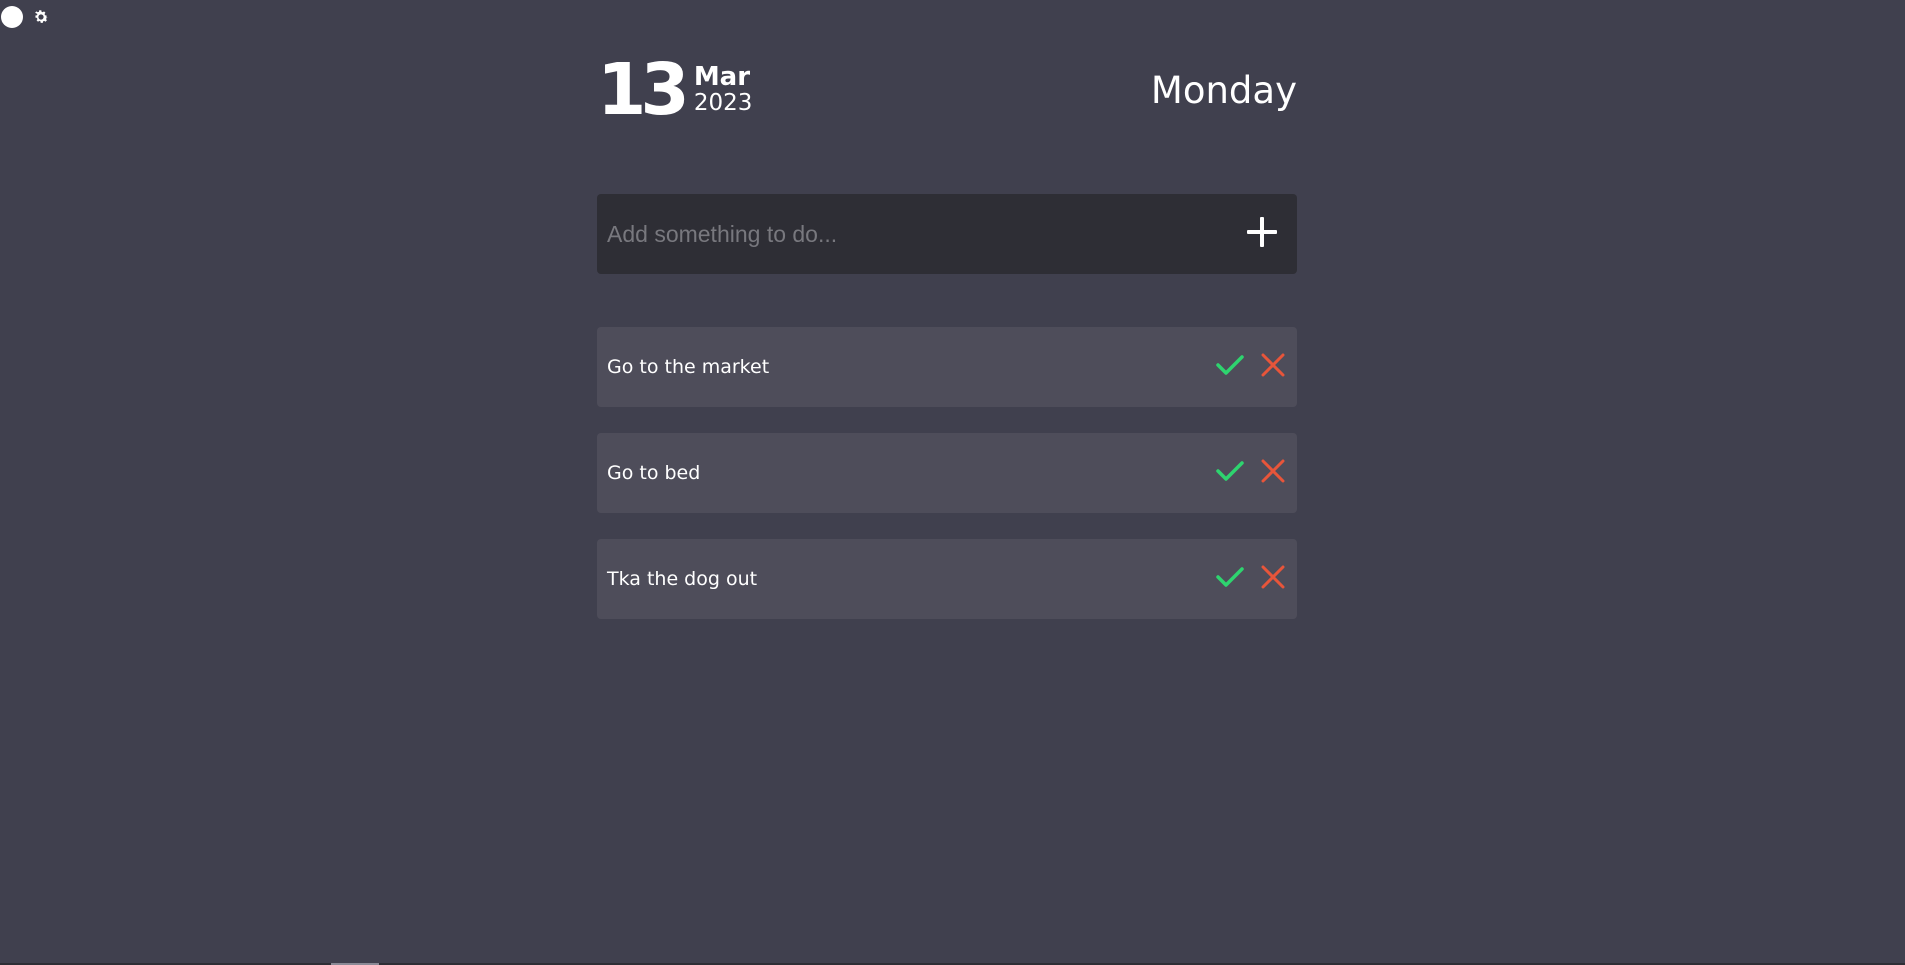 The image size is (1905, 965). I want to click on add-task-bar, so click(947, 234).